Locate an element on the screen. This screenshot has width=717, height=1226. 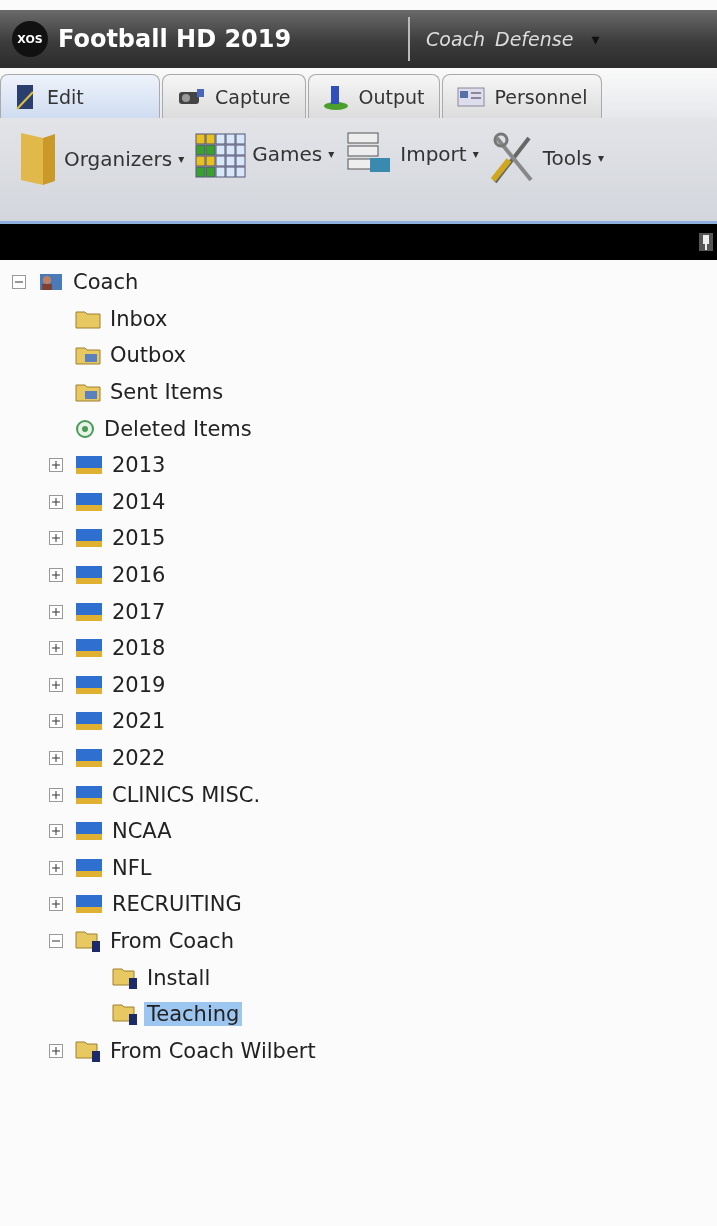
grid-icon is located at coordinates (220, 154).